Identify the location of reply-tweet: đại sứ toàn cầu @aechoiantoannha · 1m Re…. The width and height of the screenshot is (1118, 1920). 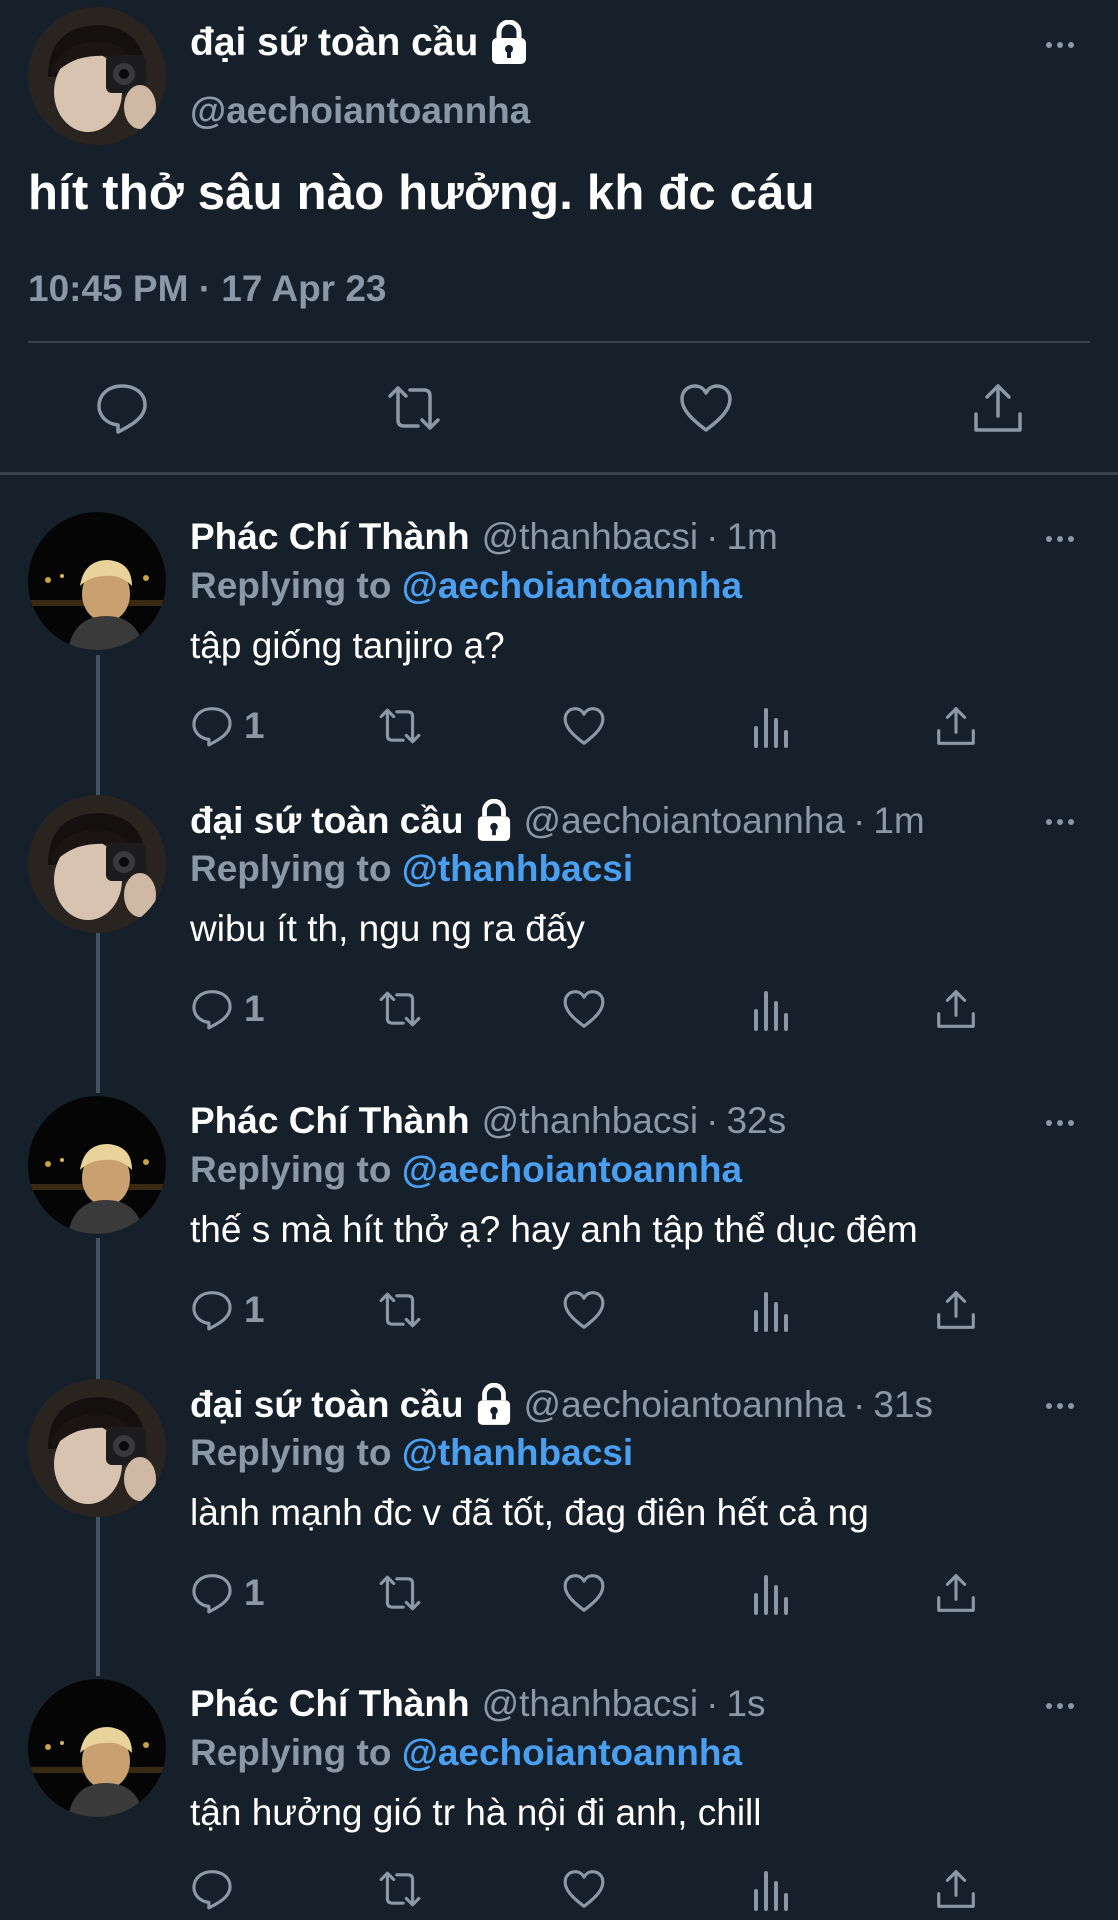
(559, 925).